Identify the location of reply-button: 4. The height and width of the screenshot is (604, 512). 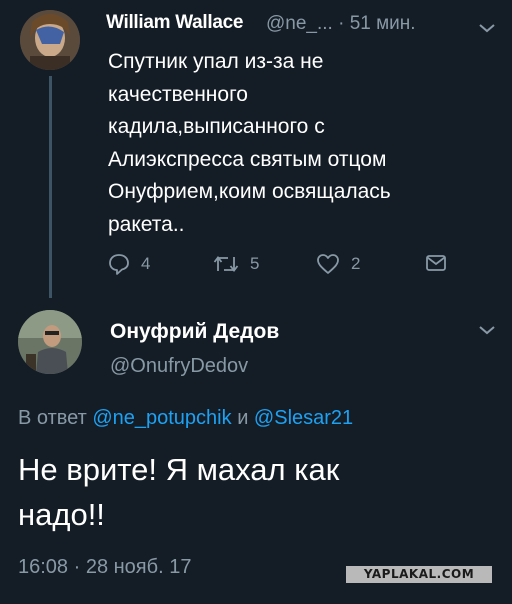
(129, 264).